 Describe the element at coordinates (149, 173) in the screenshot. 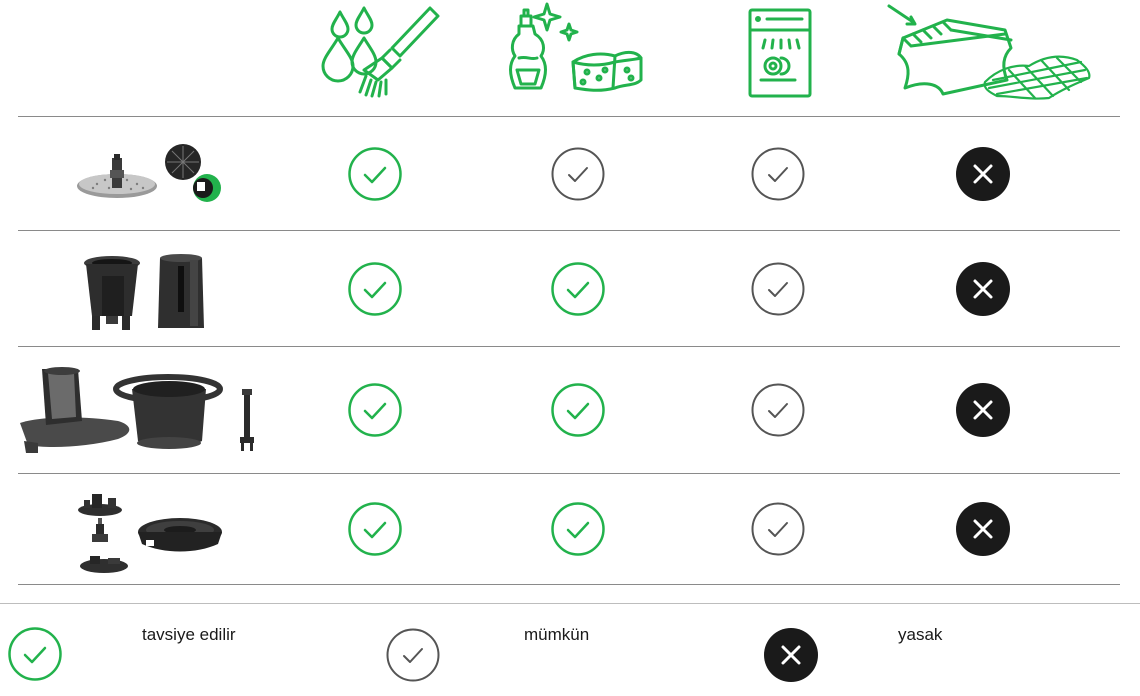

I see `slicing-disc-icon` at that location.